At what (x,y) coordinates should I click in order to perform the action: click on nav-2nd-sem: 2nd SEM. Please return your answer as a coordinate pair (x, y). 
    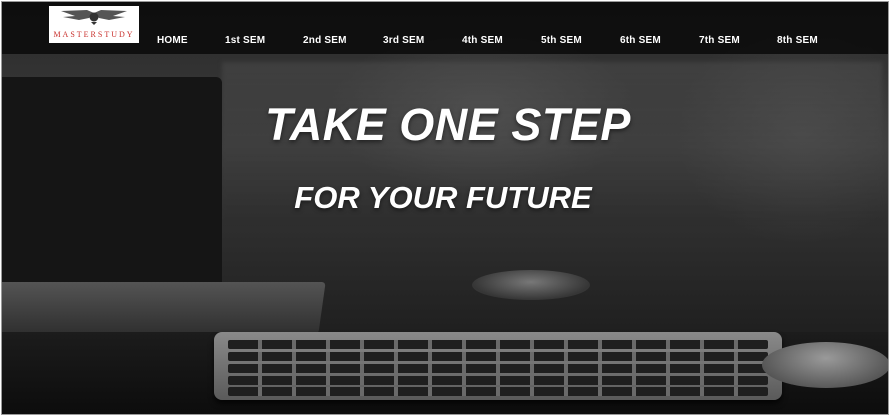
    Looking at the image, I should click on (325, 40).